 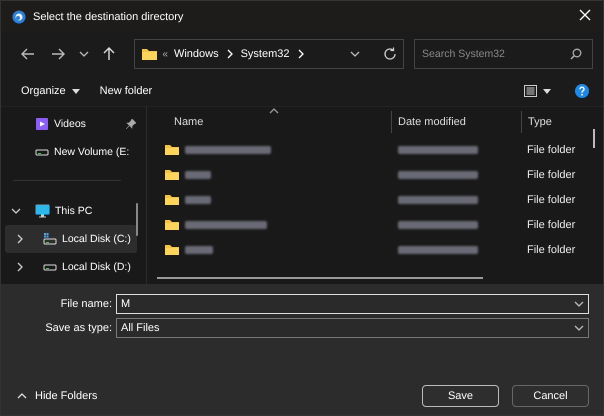 I want to click on chevron-up-icon, so click(x=22, y=396).